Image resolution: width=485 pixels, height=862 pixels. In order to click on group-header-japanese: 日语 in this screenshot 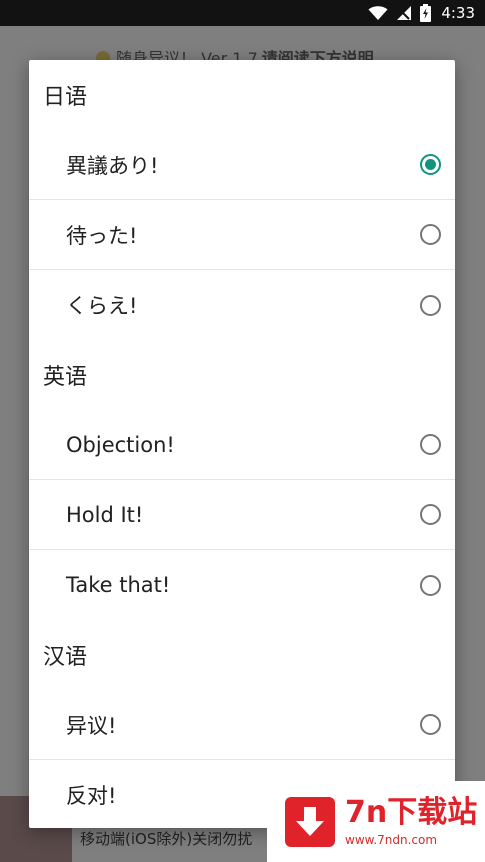, I will do `click(65, 97)`.